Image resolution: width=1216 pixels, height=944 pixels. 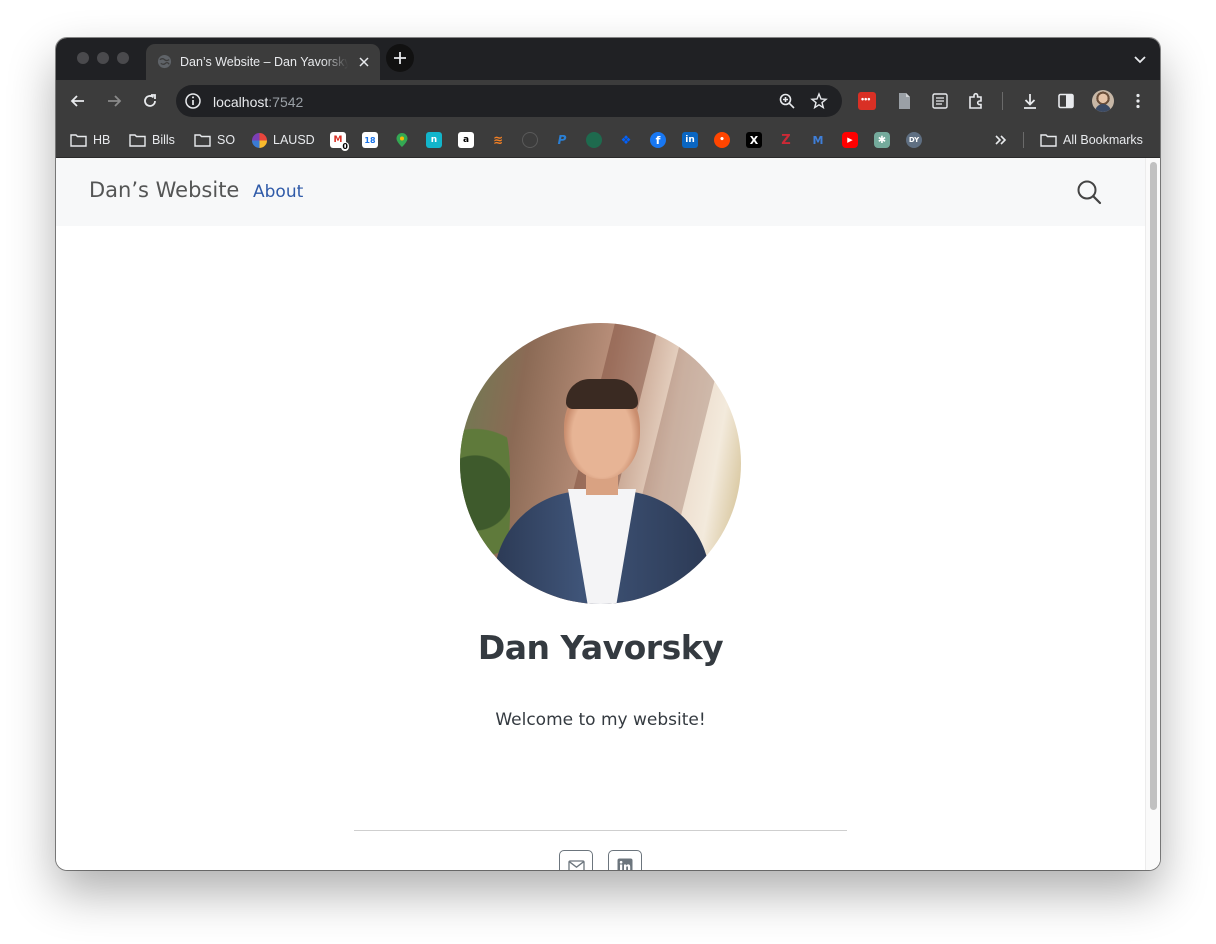 I want to click on profile-avatar, so click(x=1103, y=101).